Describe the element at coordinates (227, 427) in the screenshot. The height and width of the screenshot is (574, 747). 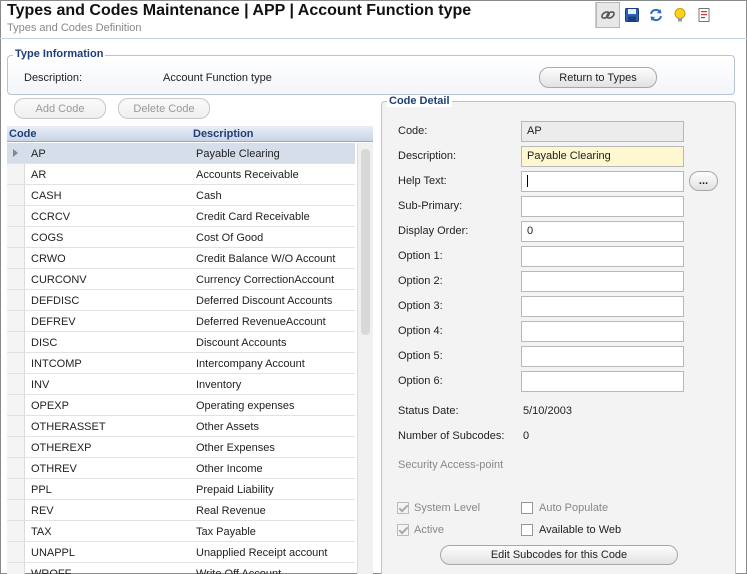
I see `cell-description: Other Assets` at that location.